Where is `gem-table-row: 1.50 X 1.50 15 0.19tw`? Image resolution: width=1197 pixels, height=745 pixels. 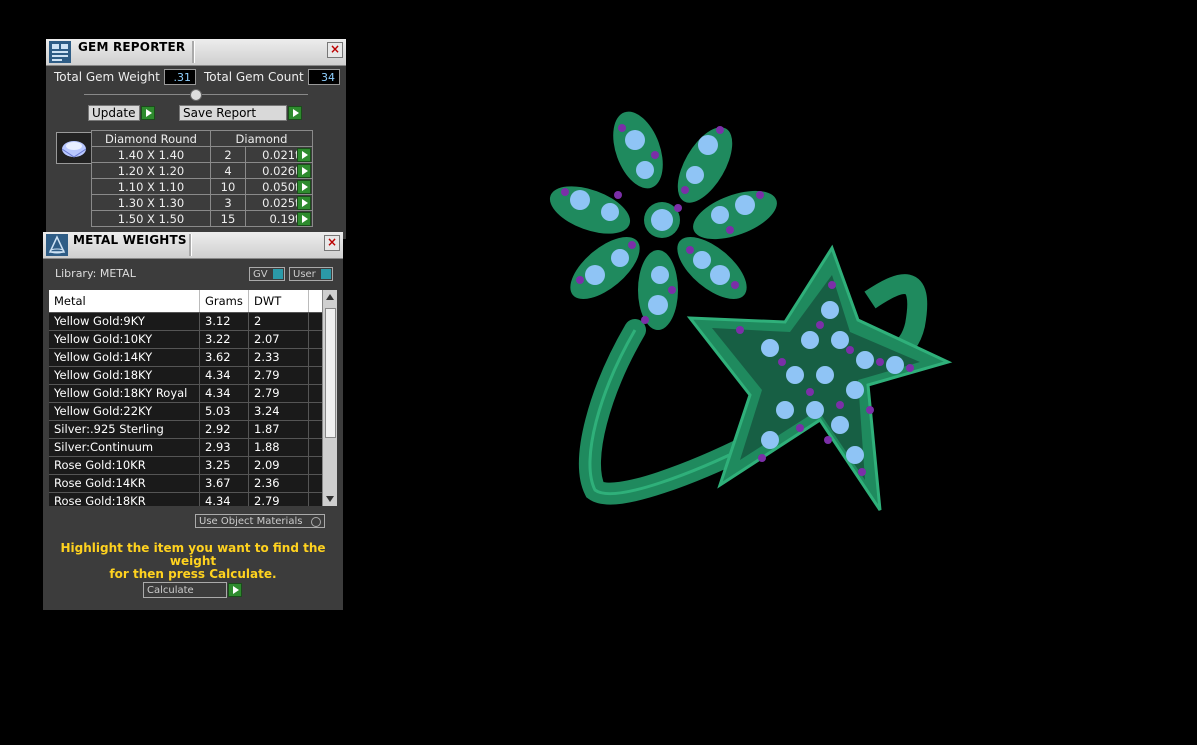 gem-table-row: 1.50 X 1.50 15 0.19tw is located at coordinates (202, 218).